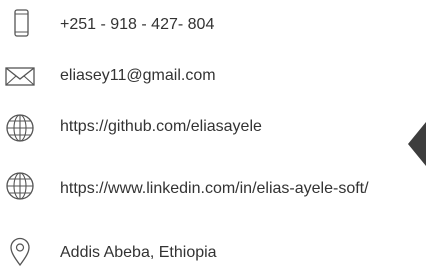  I want to click on decorative-side-shape, so click(417, 144).